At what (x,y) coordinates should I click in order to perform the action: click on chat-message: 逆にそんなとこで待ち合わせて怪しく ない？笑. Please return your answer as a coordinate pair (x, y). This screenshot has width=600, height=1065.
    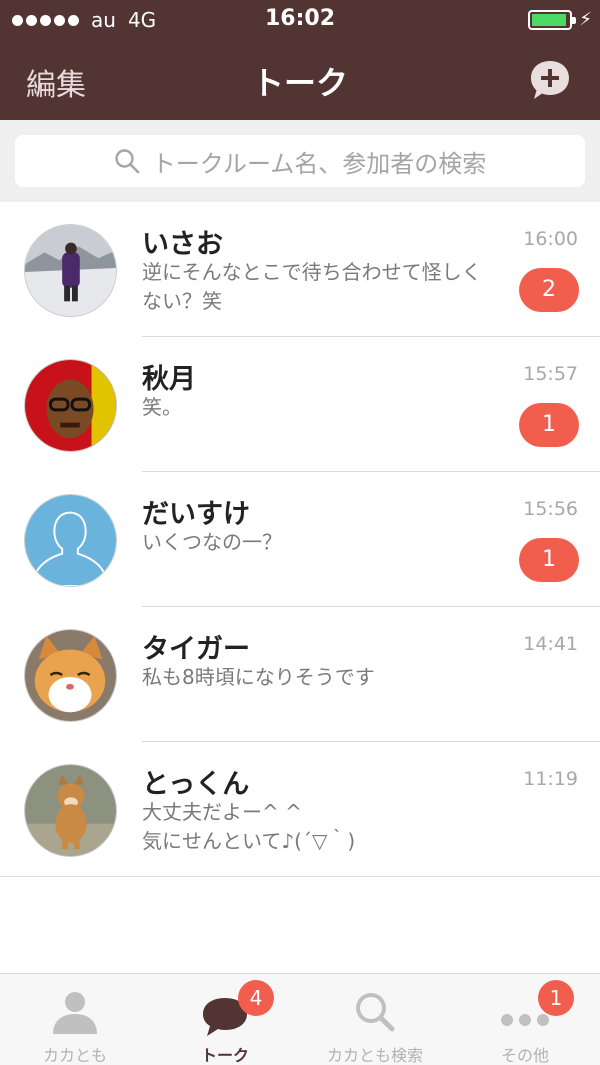
    Looking at the image, I should click on (312, 286).